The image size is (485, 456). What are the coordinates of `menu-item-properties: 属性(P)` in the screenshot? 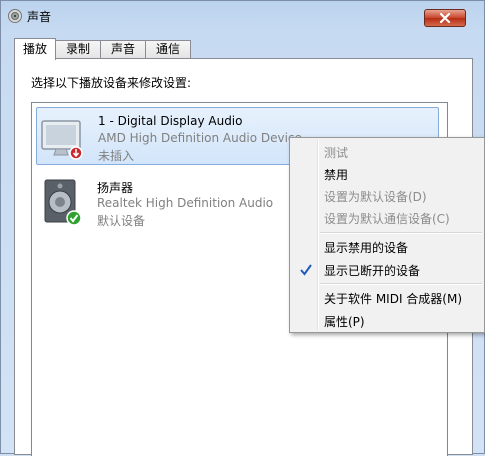 It's located at (344, 321).